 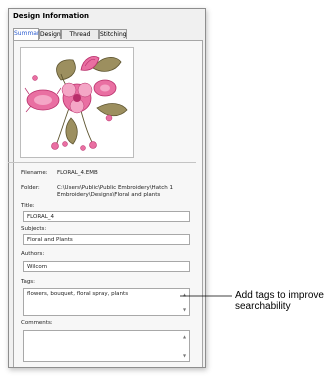 I want to click on callout-line2: searchability, so click(x=263, y=306).